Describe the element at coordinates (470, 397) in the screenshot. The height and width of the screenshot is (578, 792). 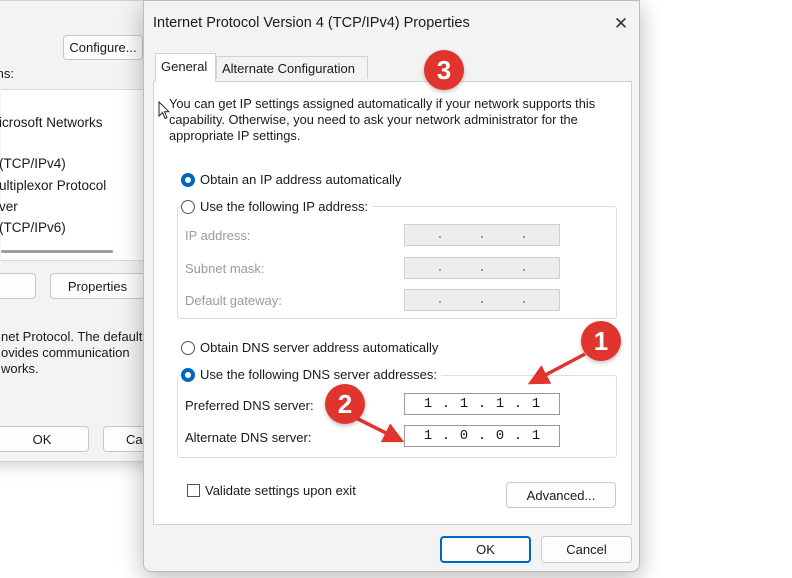
I see `annotation-arrows` at that location.